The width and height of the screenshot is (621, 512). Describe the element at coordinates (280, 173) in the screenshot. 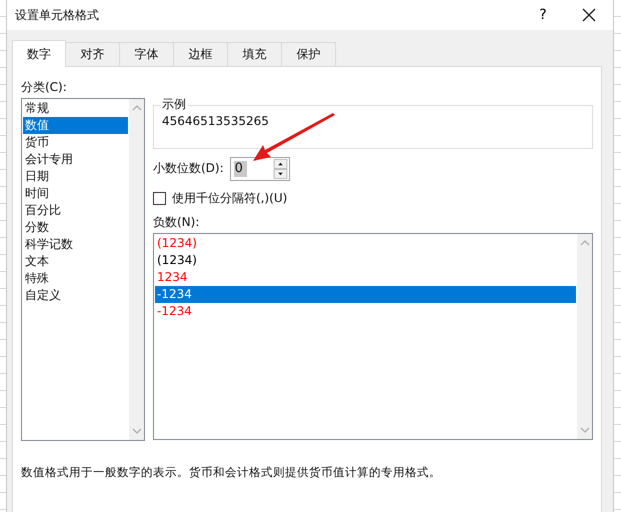

I see `decrement-icon` at that location.